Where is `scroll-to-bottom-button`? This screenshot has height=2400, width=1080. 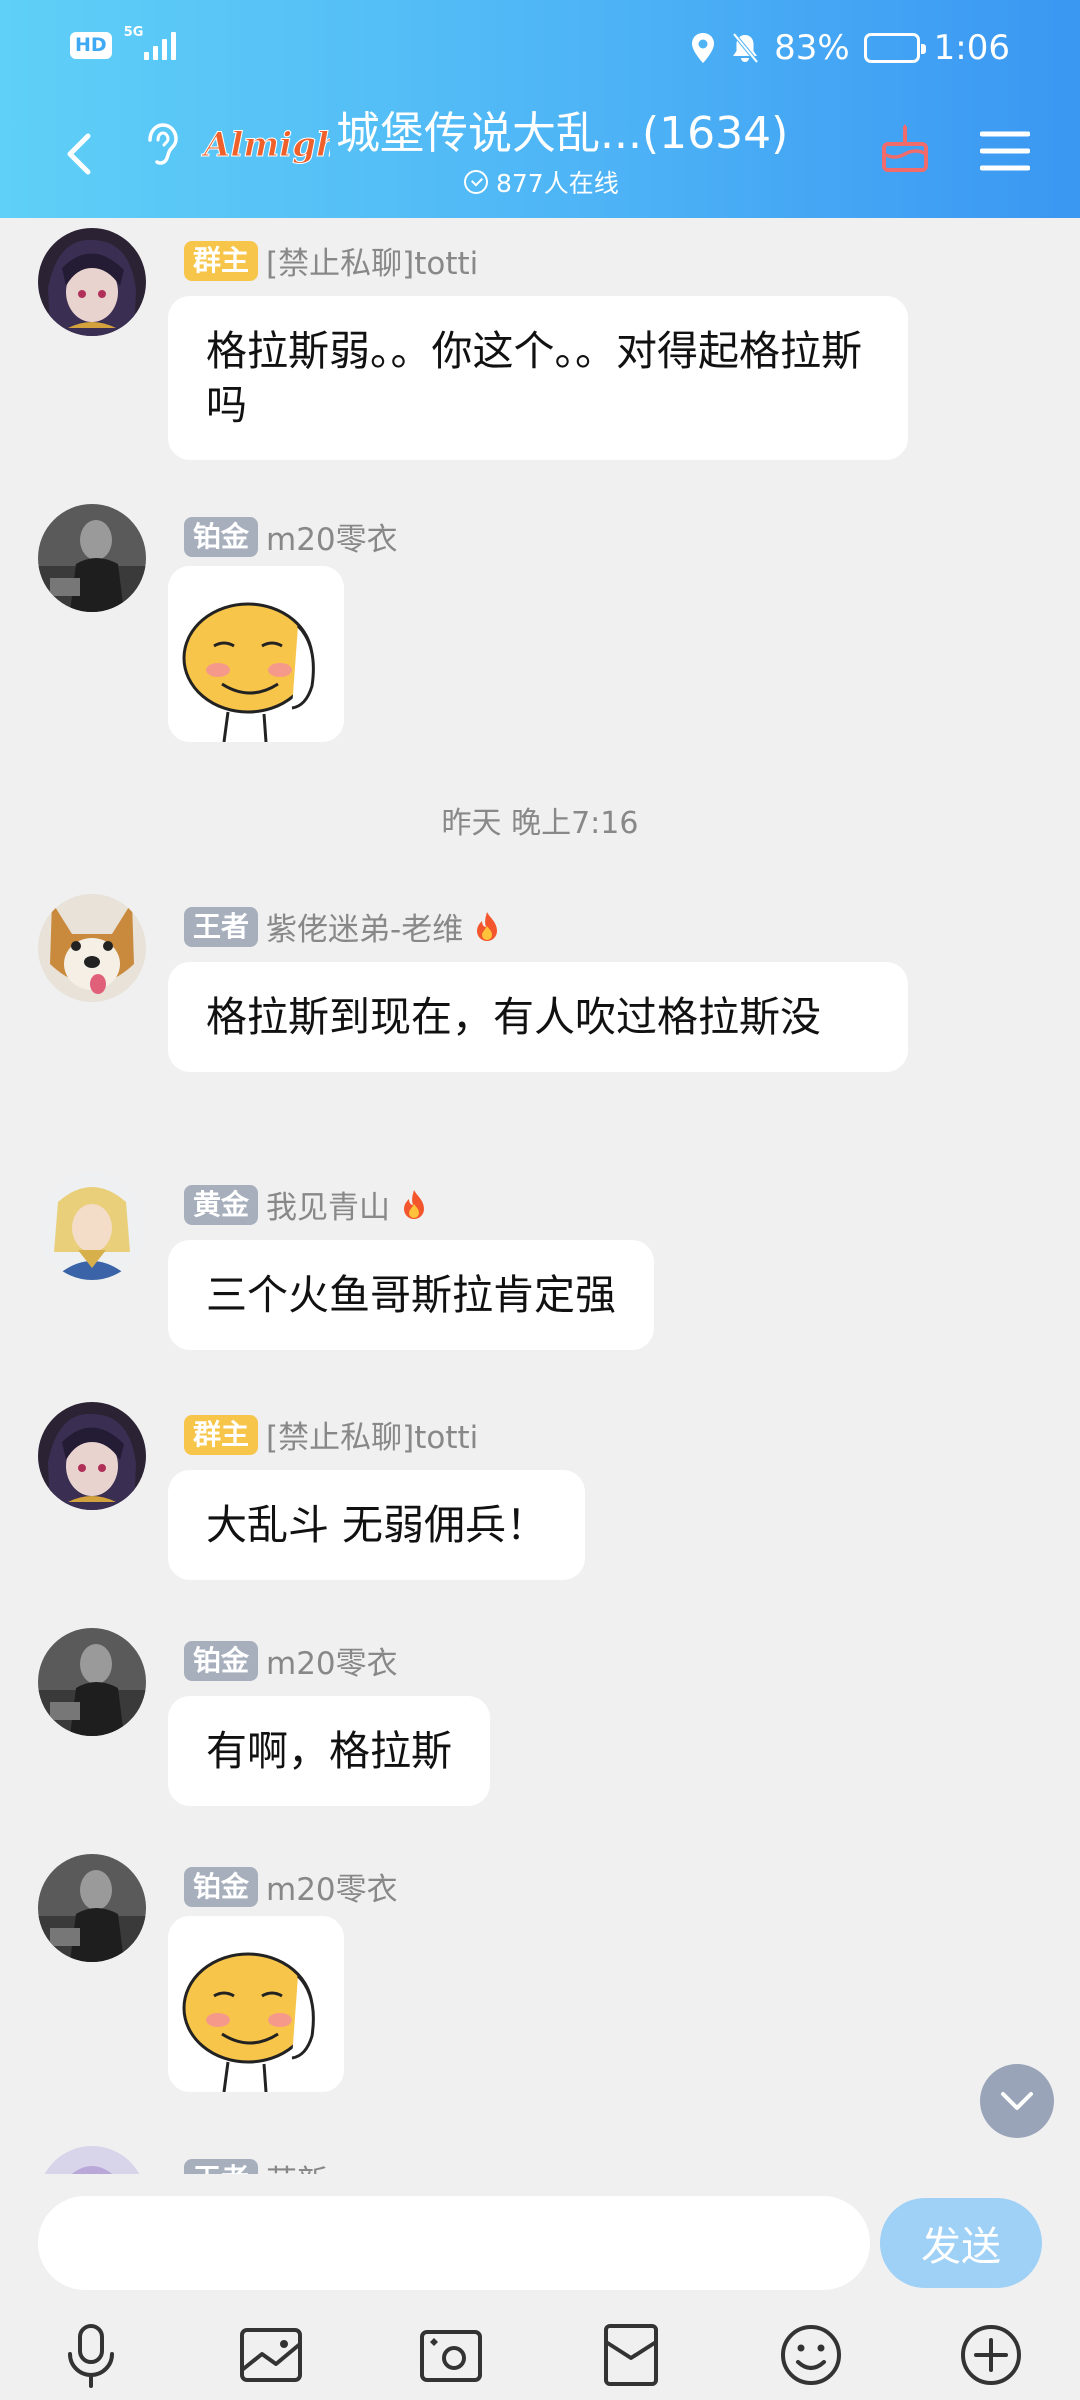
scroll-to-bottom-button is located at coordinates (1017, 2101).